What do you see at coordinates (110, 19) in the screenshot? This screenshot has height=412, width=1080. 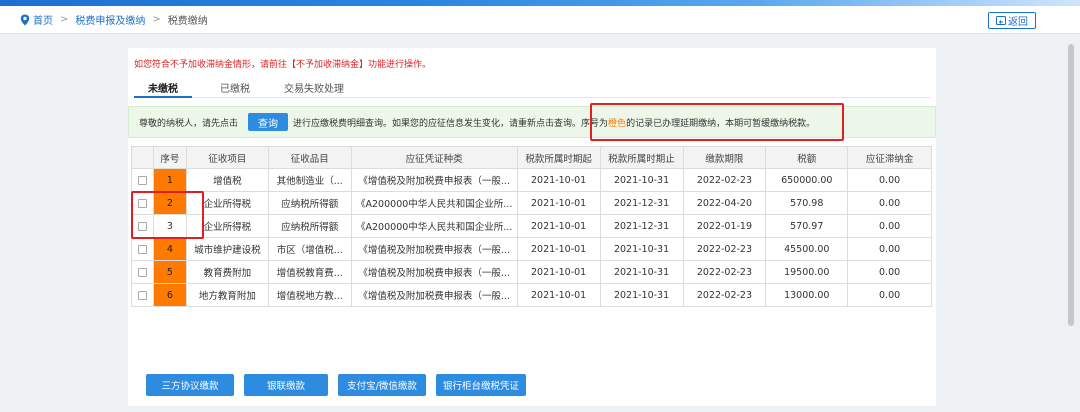 I see `breadcrumb-tax-filing: 税费申报及缴纳` at bounding box center [110, 19].